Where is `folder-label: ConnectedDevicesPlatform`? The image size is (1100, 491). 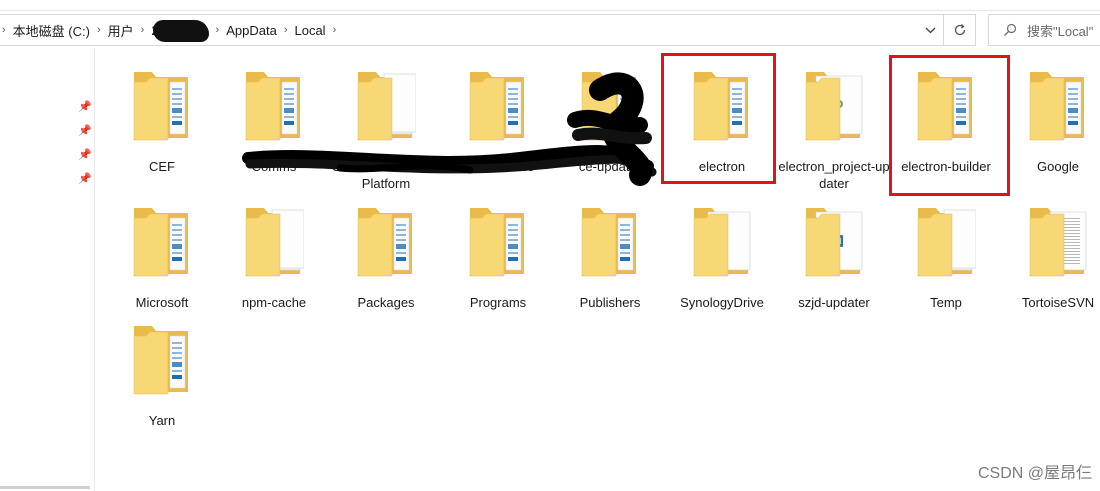
folder-label: ConnectedDevicesPlatform is located at coordinates (386, 175).